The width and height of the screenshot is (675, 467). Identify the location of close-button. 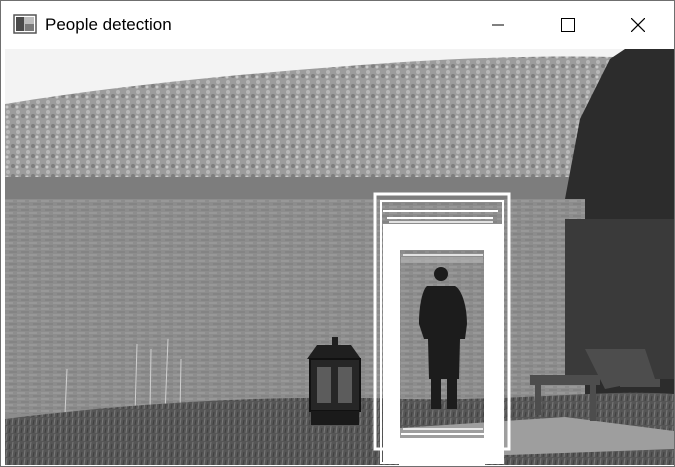
(638, 25).